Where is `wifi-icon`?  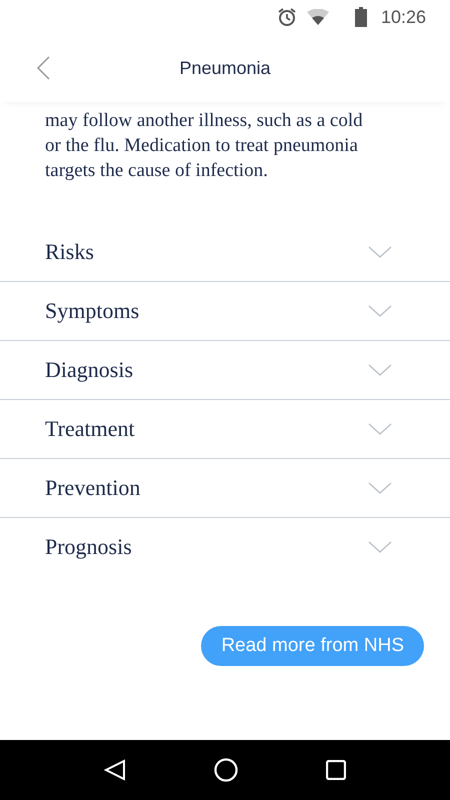 wifi-icon is located at coordinates (317, 17).